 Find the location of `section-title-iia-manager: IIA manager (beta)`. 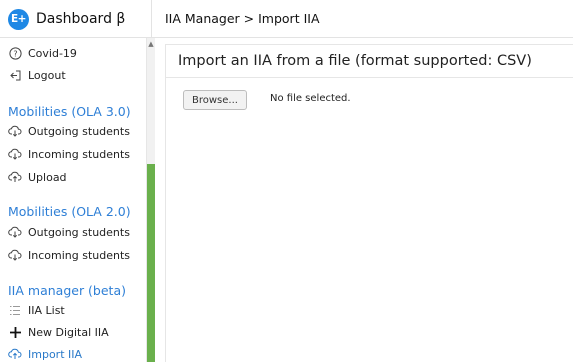

section-title-iia-manager: IIA manager (beta) is located at coordinates (67, 290).